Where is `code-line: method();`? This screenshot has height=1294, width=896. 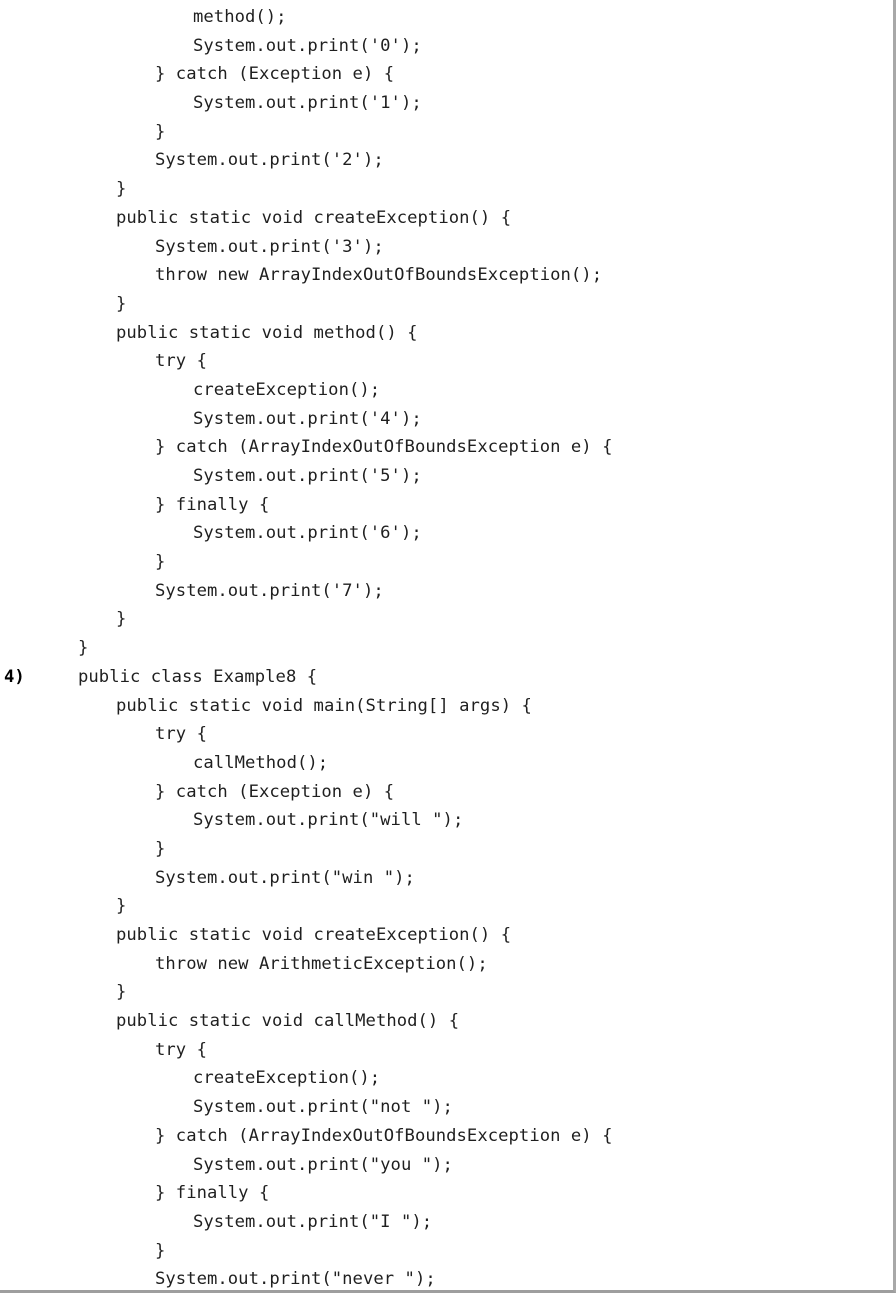
code-line: method(); is located at coordinates (439, 17).